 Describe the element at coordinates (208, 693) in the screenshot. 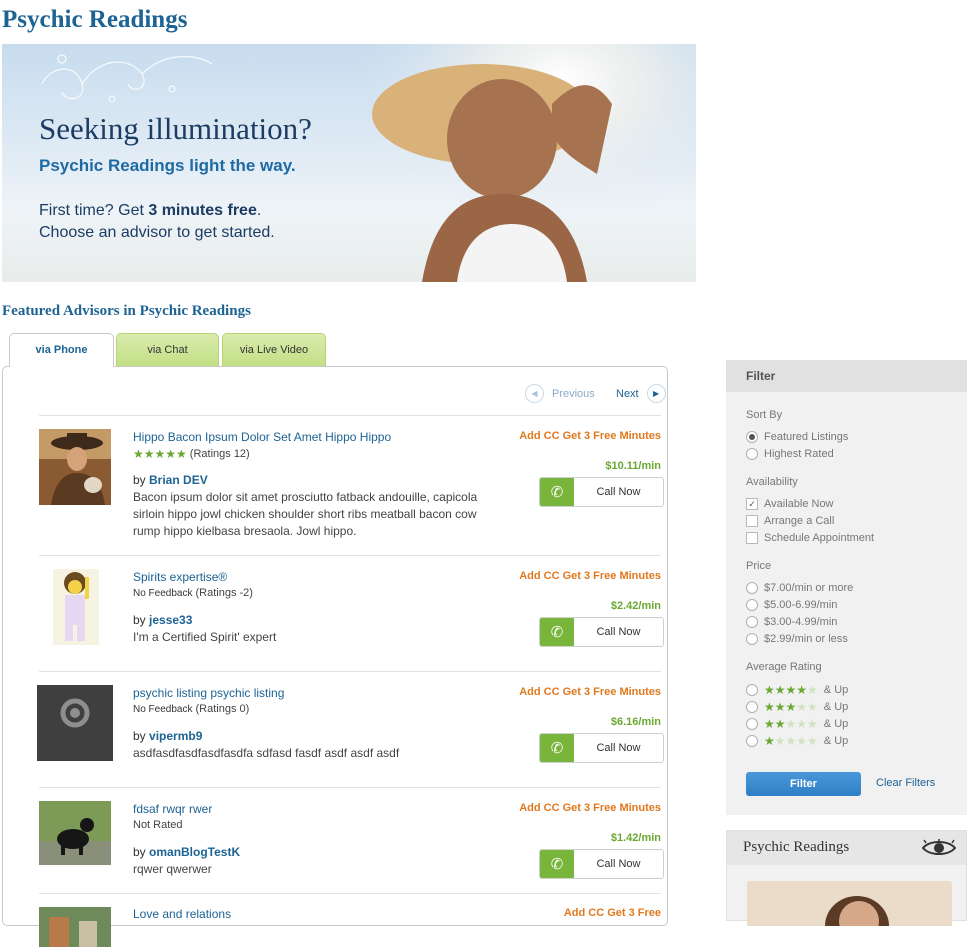

I see `advisor-title: psychic listing psychic listing` at that location.